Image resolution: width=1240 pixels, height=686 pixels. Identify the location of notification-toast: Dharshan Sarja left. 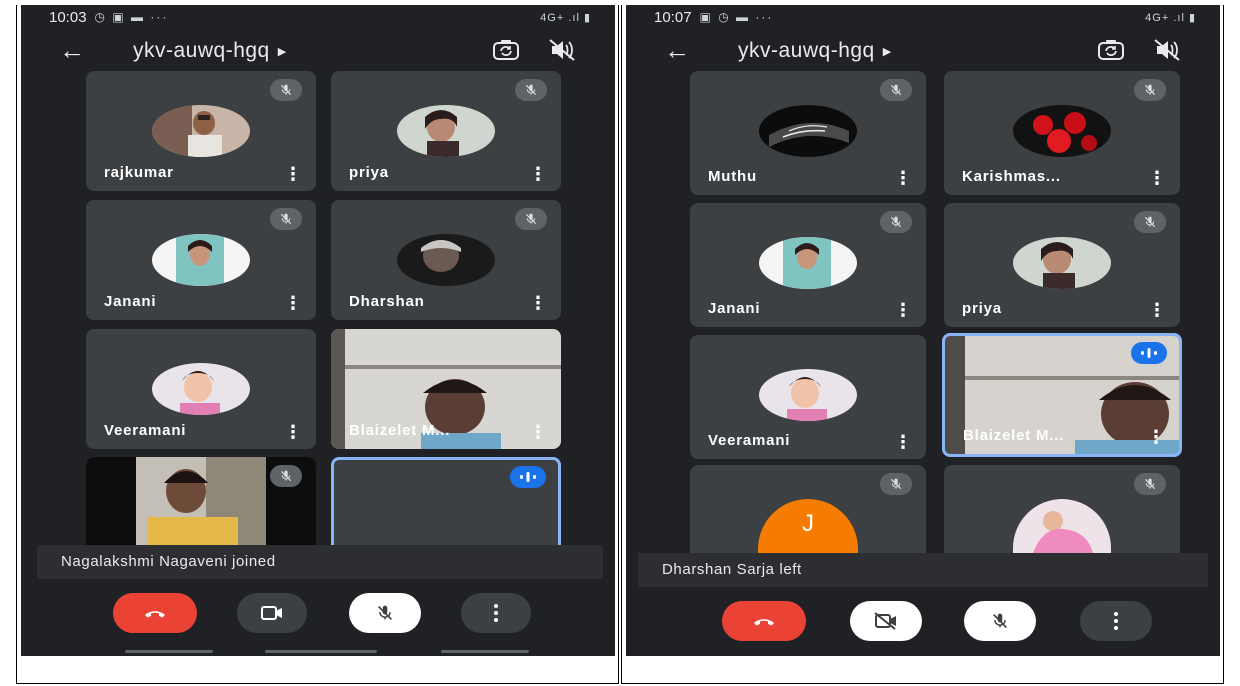
(923, 570).